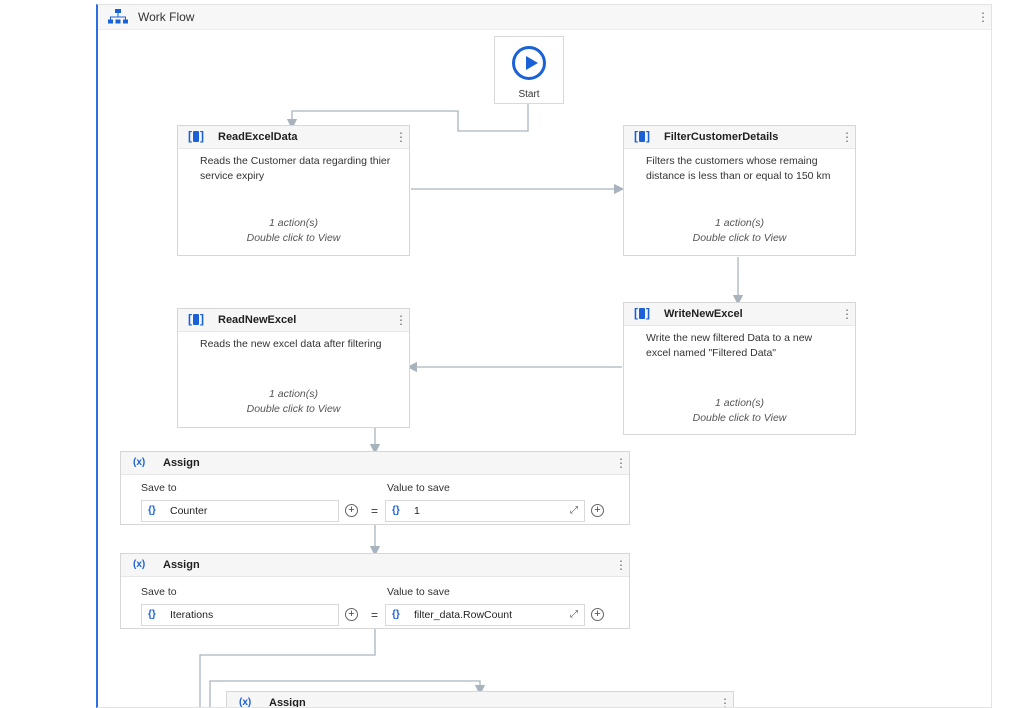  Describe the element at coordinates (463, 615) in the screenshot. I see `value-text: filter_data.RowCount` at that location.